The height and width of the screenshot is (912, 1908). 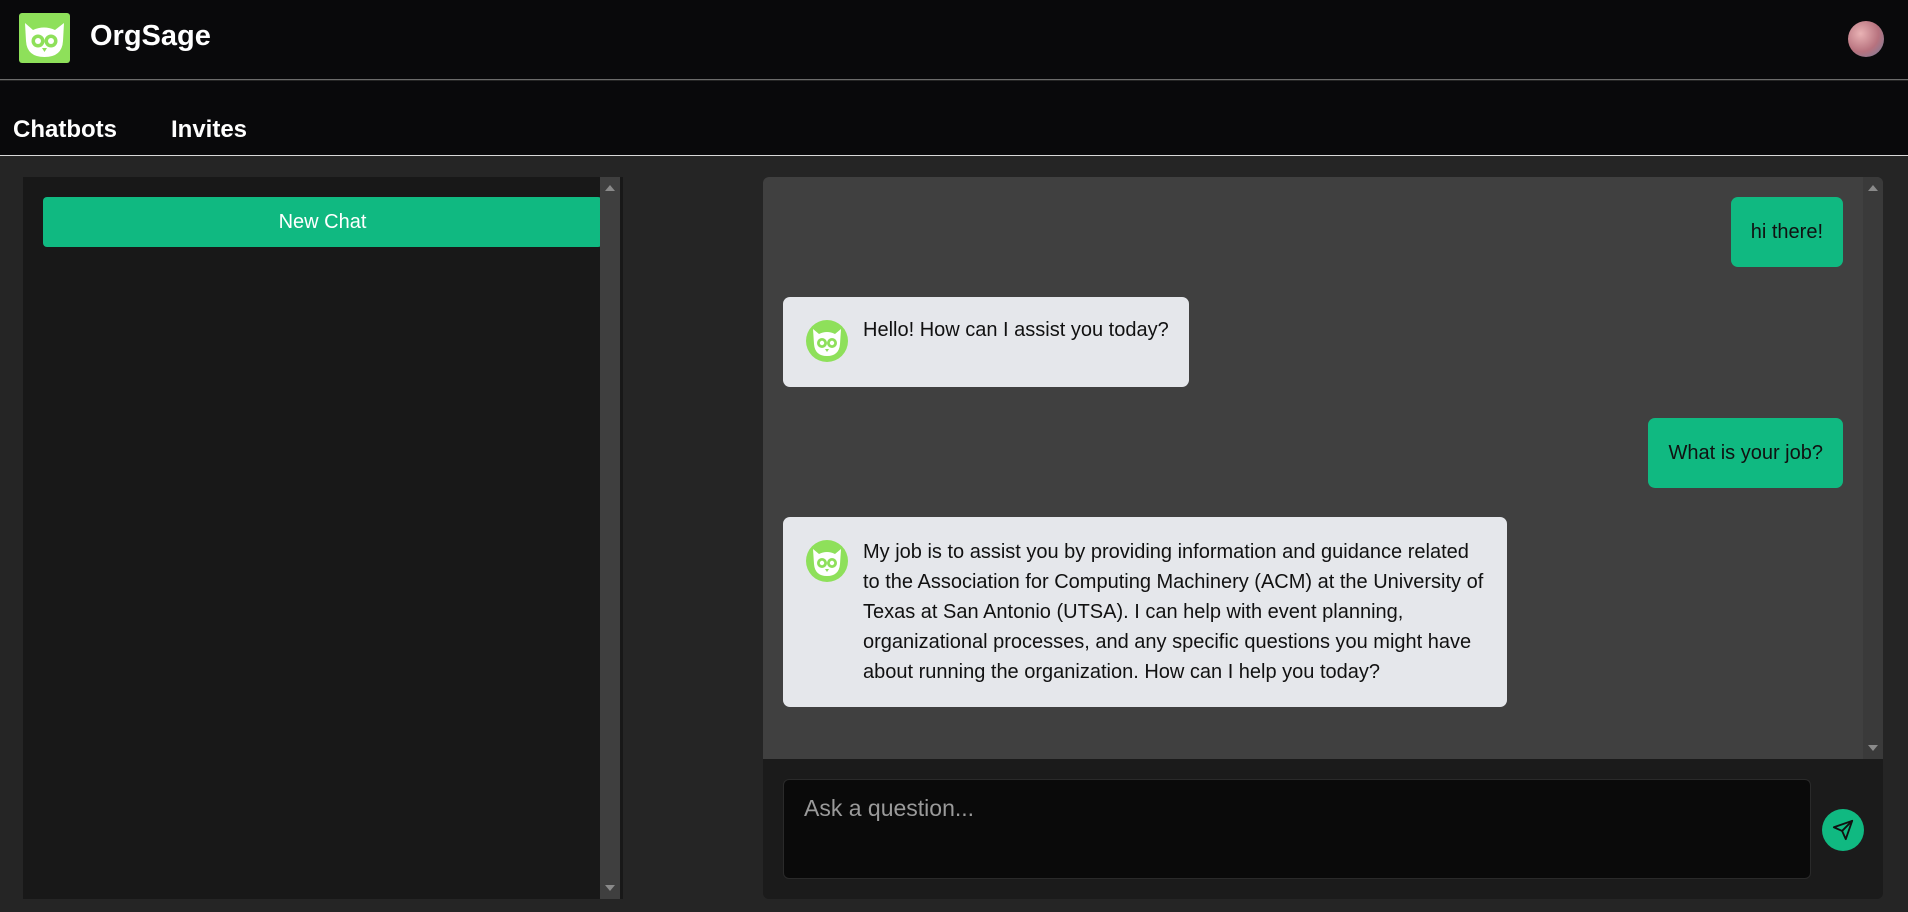 What do you see at coordinates (1873, 468) in the screenshot?
I see `messages-scrollbar` at bounding box center [1873, 468].